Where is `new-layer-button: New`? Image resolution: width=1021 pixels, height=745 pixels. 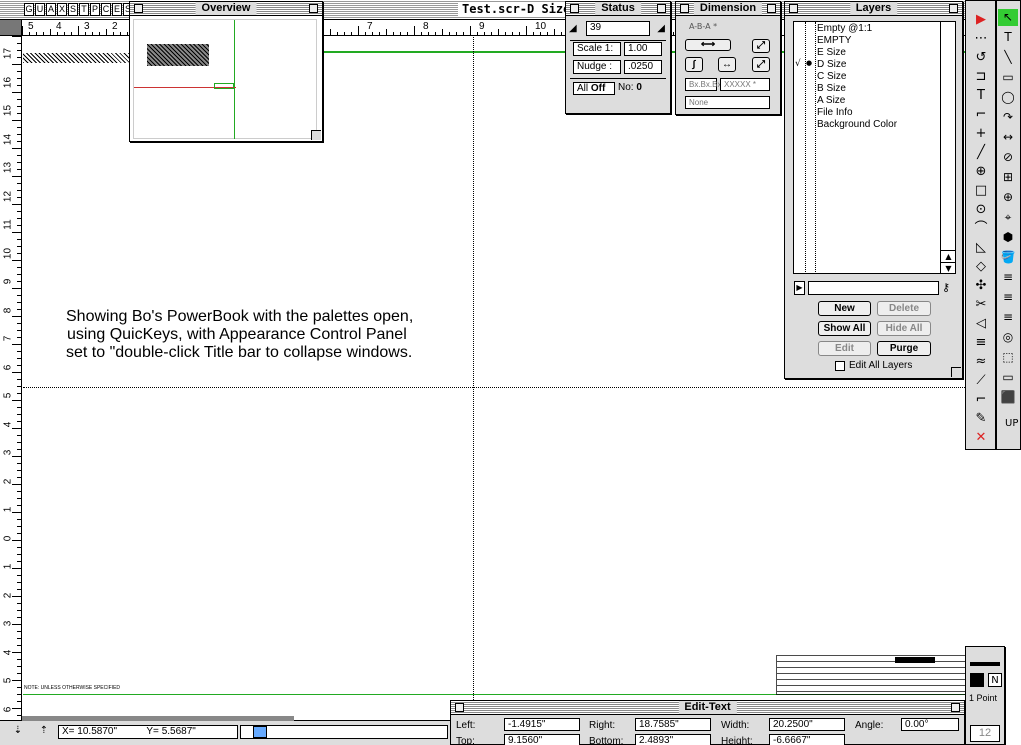
new-layer-button: New is located at coordinates (844, 308).